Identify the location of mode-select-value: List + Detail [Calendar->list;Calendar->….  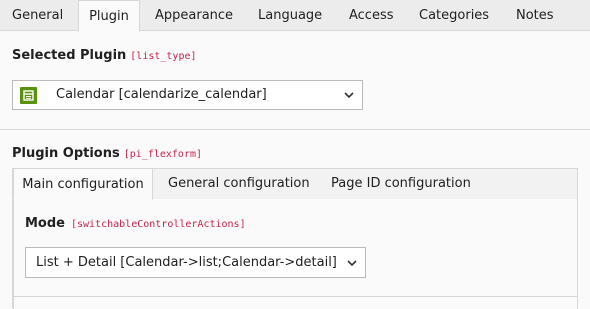
(186, 262).